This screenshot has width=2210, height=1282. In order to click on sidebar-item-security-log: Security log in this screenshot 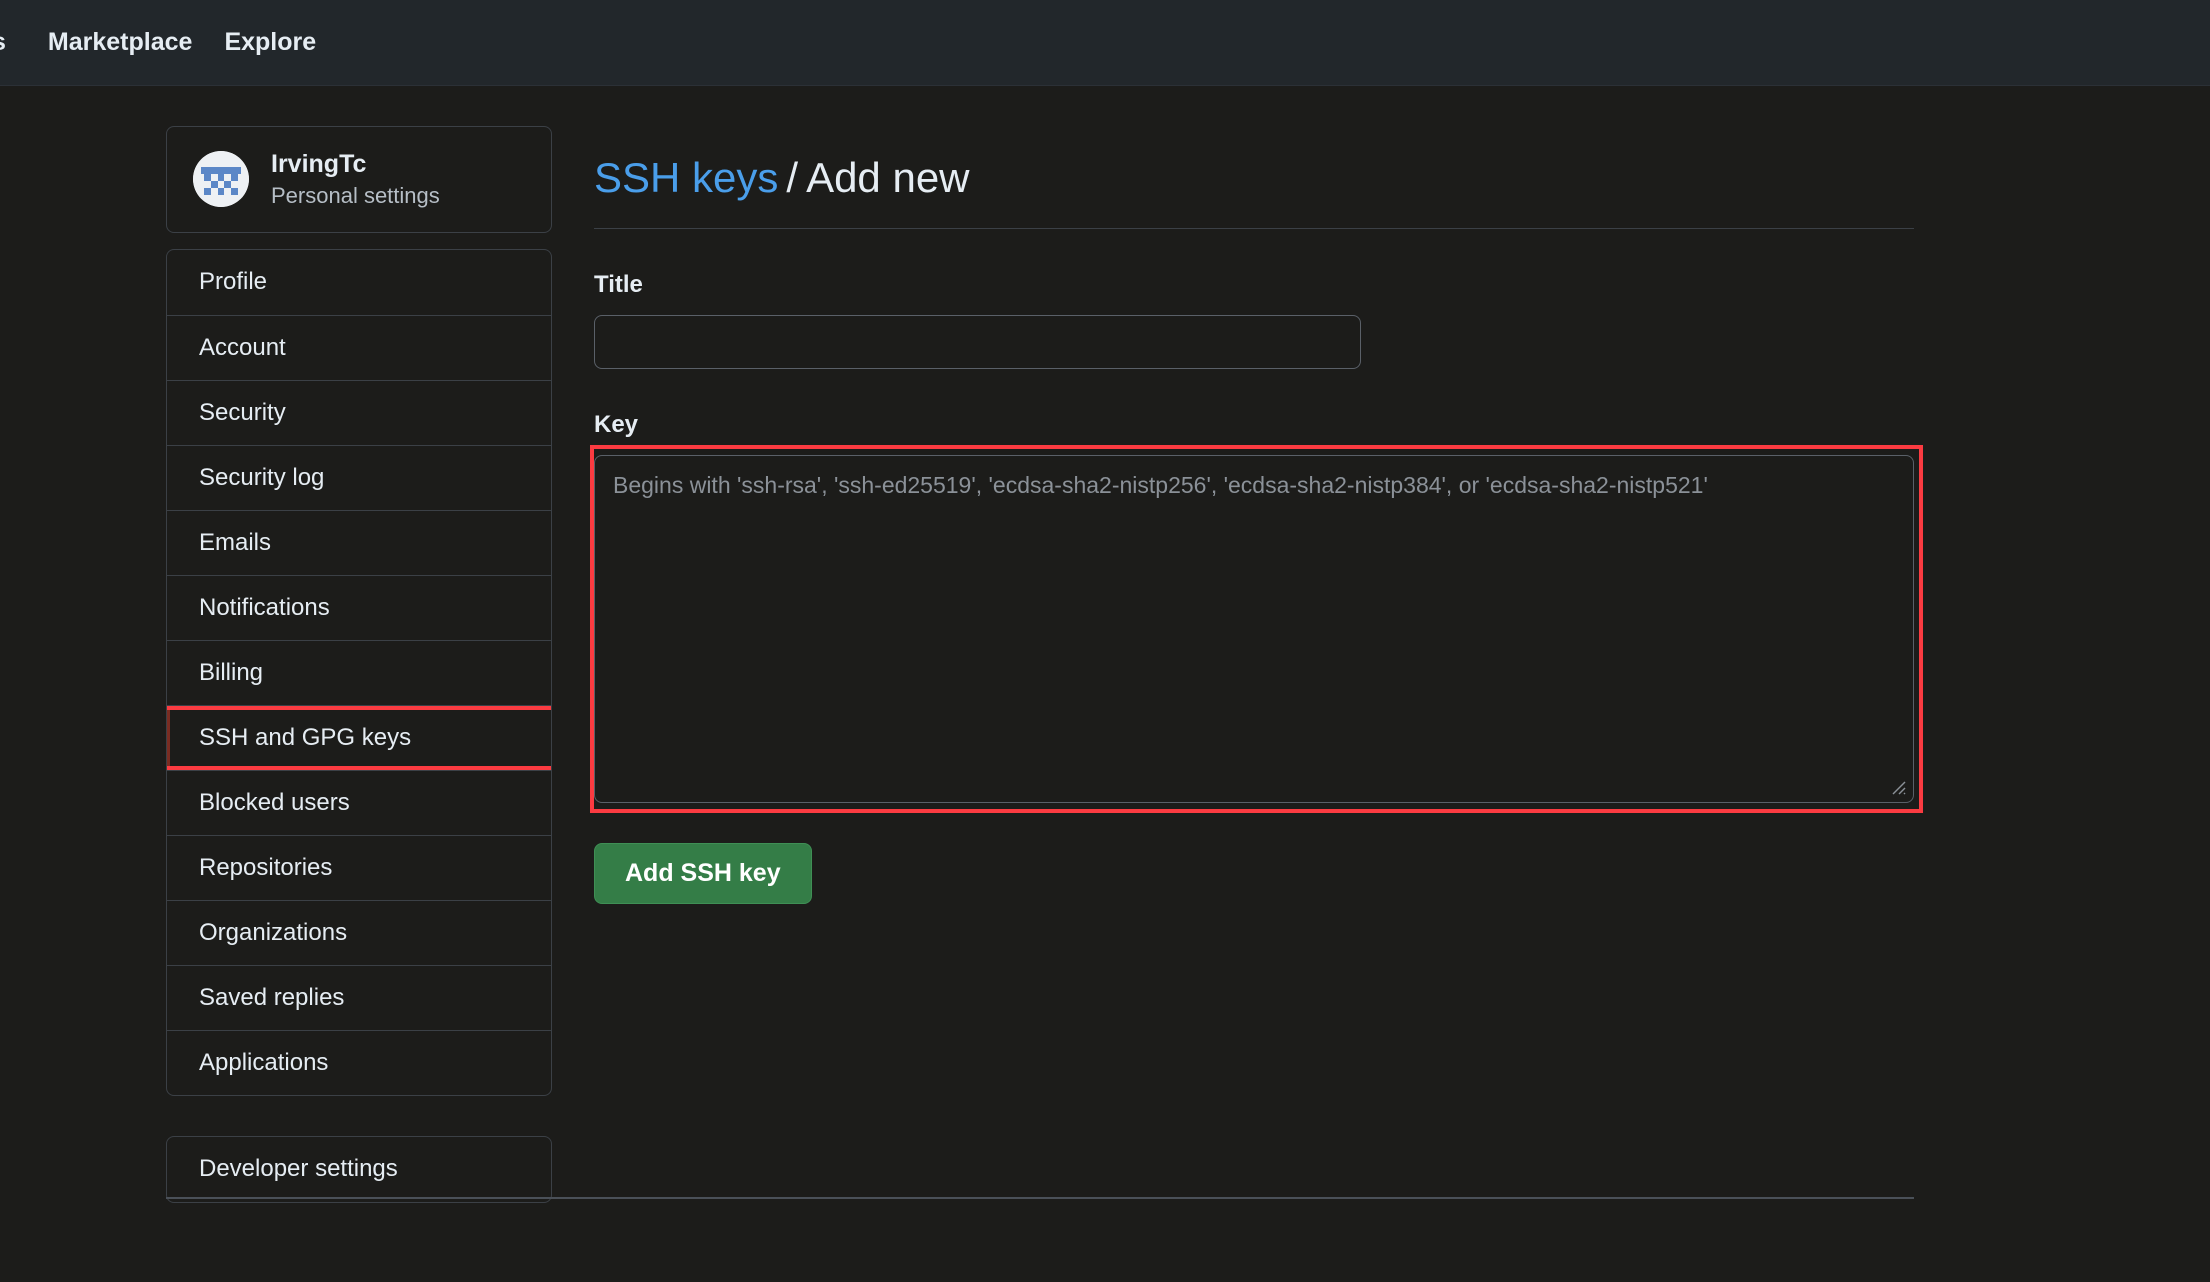, I will do `click(359, 477)`.